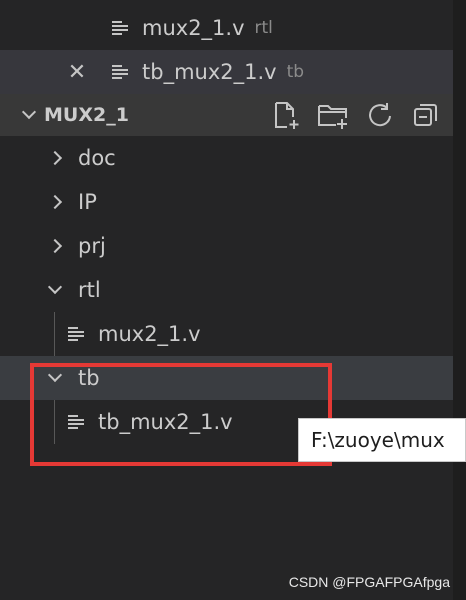 Image resolution: width=466 pixels, height=600 pixels. I want to click on watermark: CSDN @FPGAFPGAfpga, so click(369, 582).